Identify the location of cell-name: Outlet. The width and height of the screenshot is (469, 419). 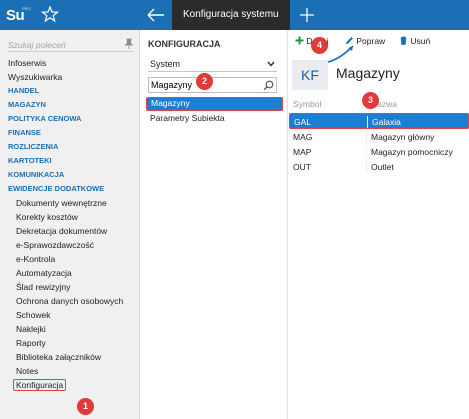
(382, 167).